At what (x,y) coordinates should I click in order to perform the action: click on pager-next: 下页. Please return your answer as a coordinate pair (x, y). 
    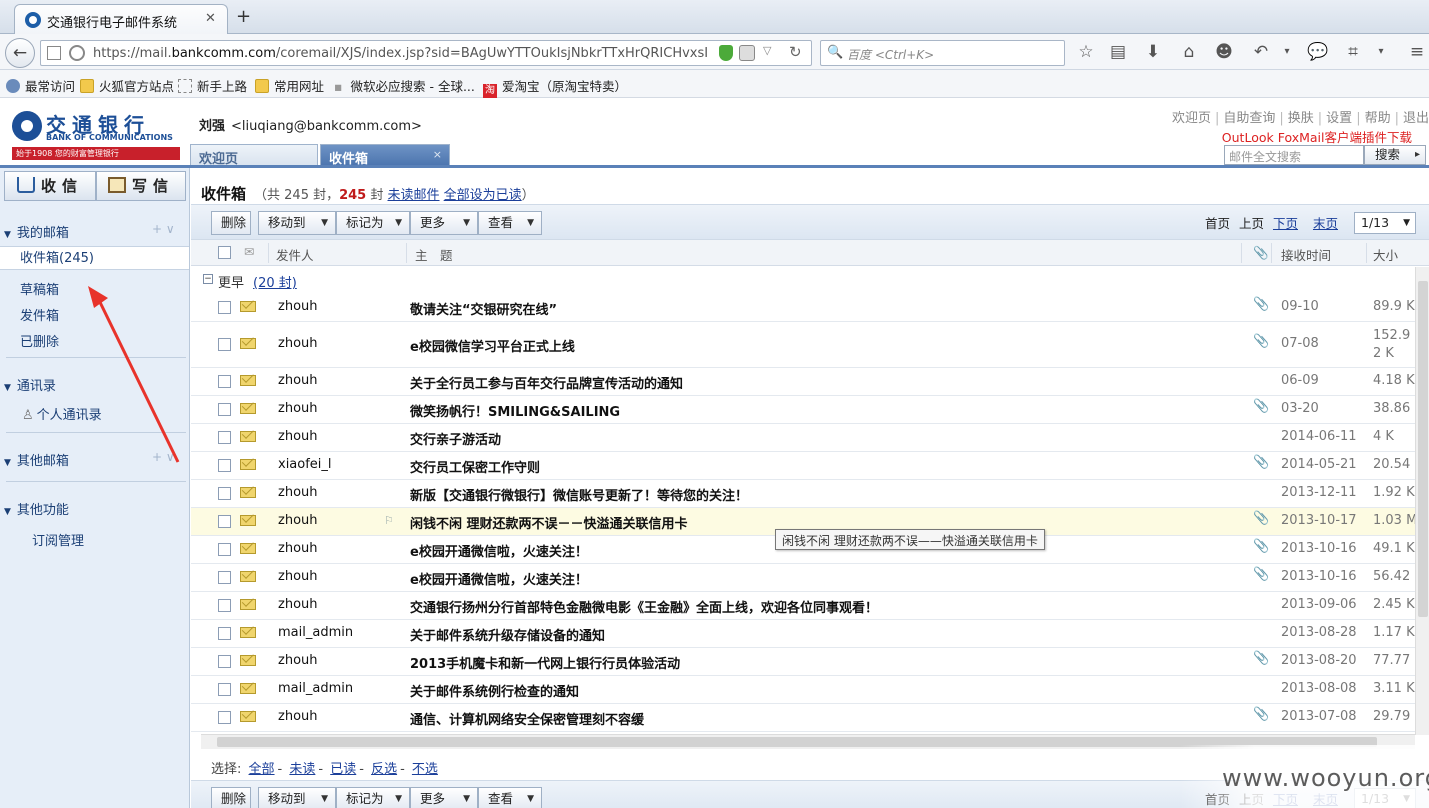
    Looking at the image, I should click on (1285, 223).